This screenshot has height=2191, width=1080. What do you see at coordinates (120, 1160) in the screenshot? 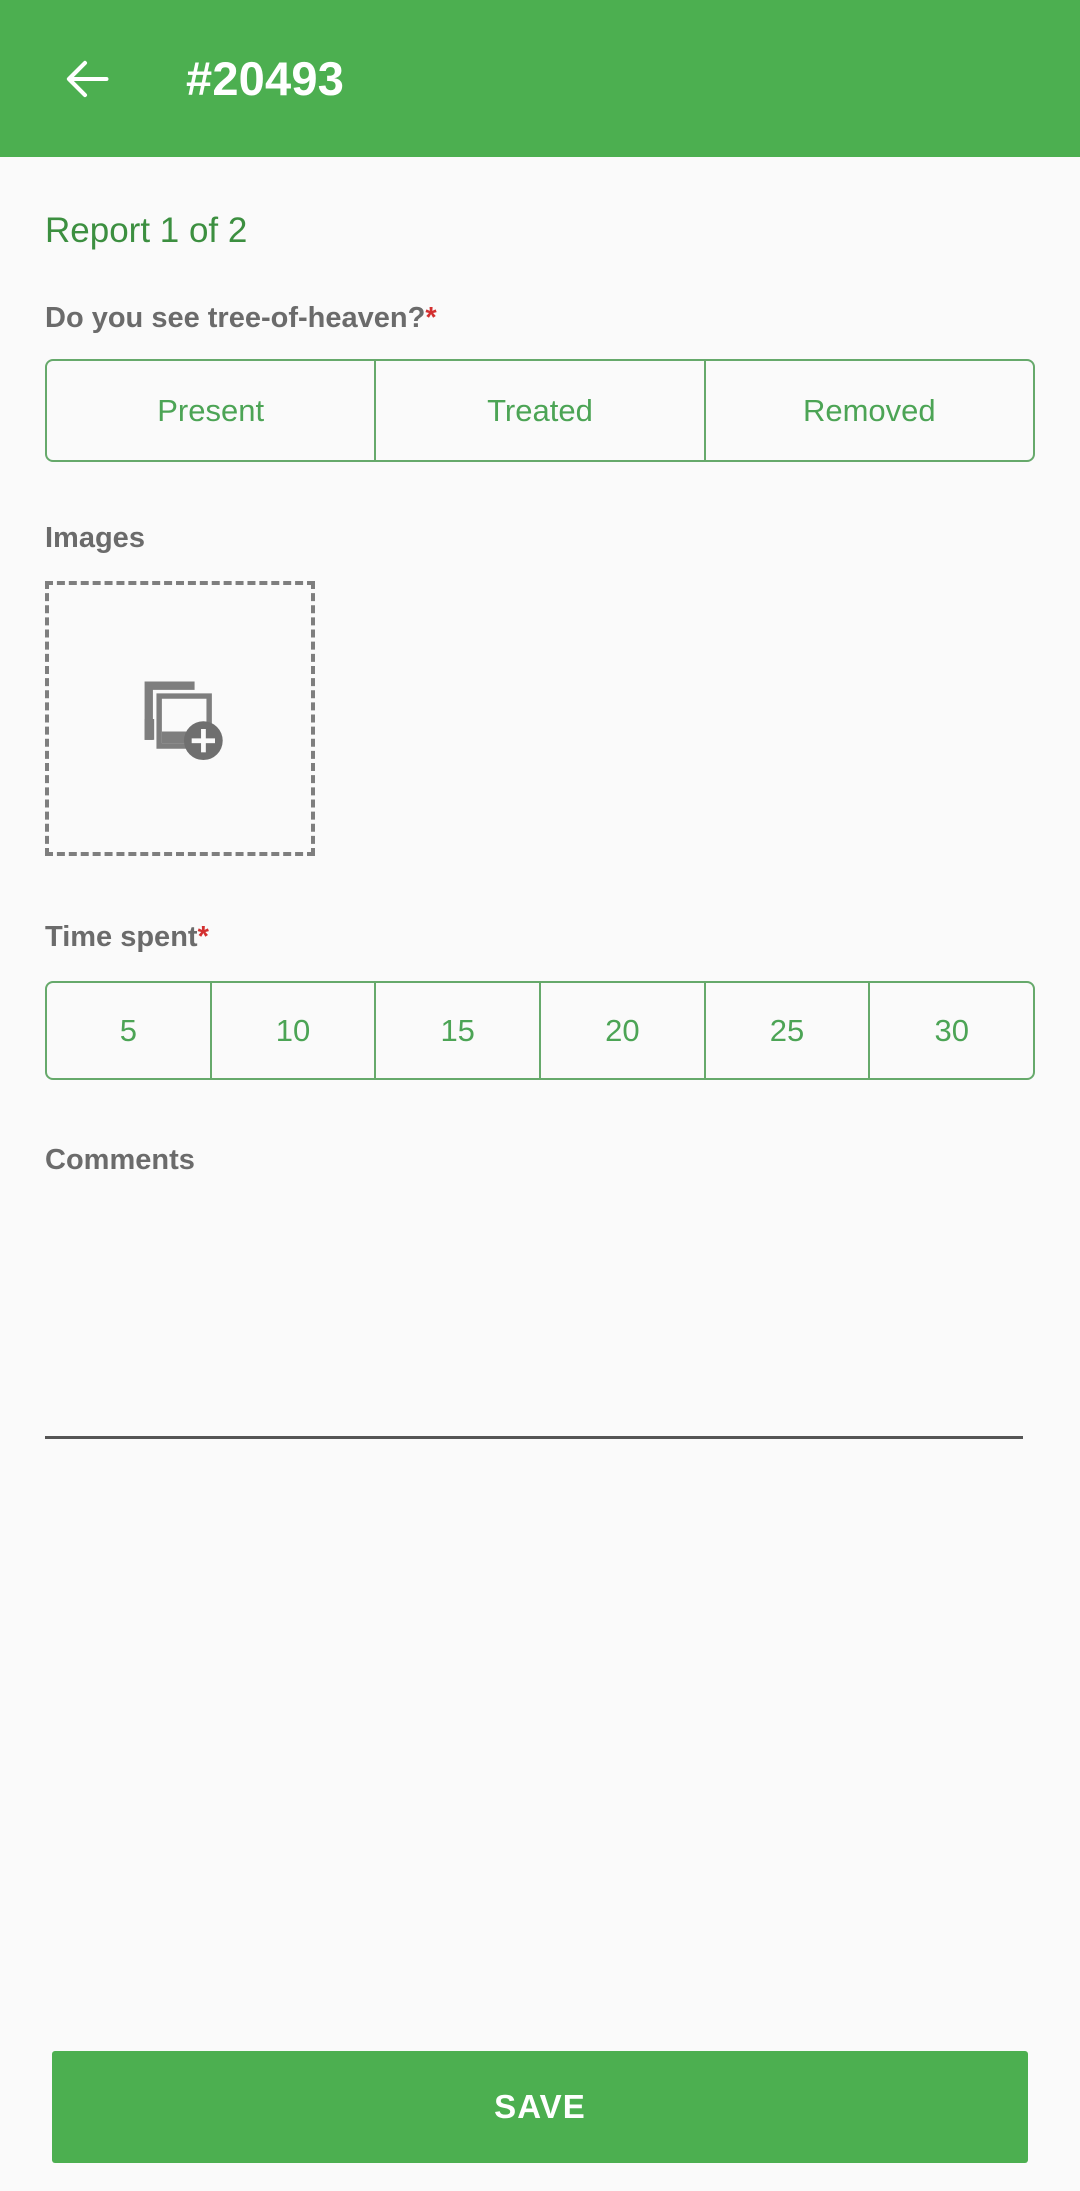
I see `comments-label-text: Comments` at bounding box center [120, 1160].